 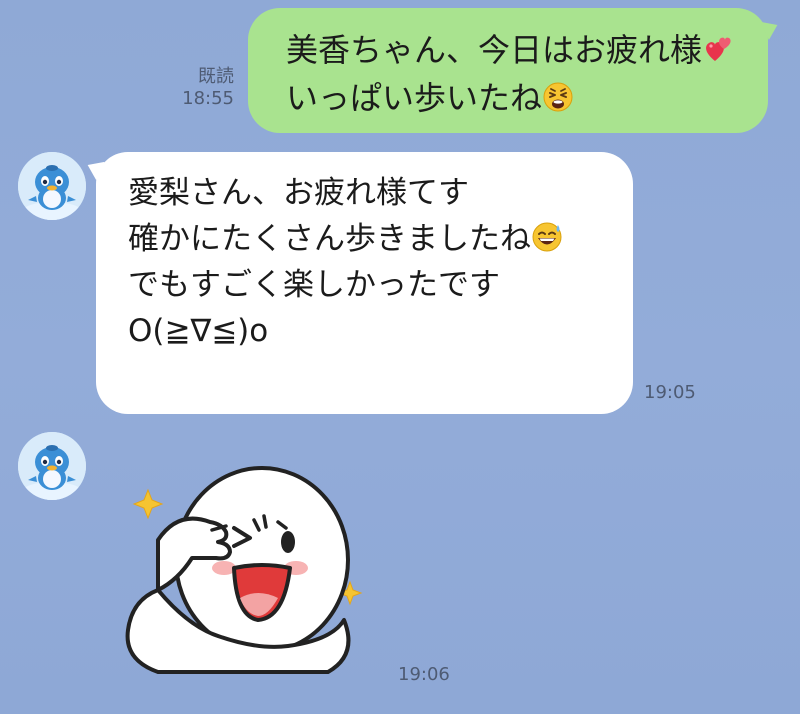 I want to click on message-line: 美香ちゃん、今日はお疲れ様, so click(x=514, y=50).